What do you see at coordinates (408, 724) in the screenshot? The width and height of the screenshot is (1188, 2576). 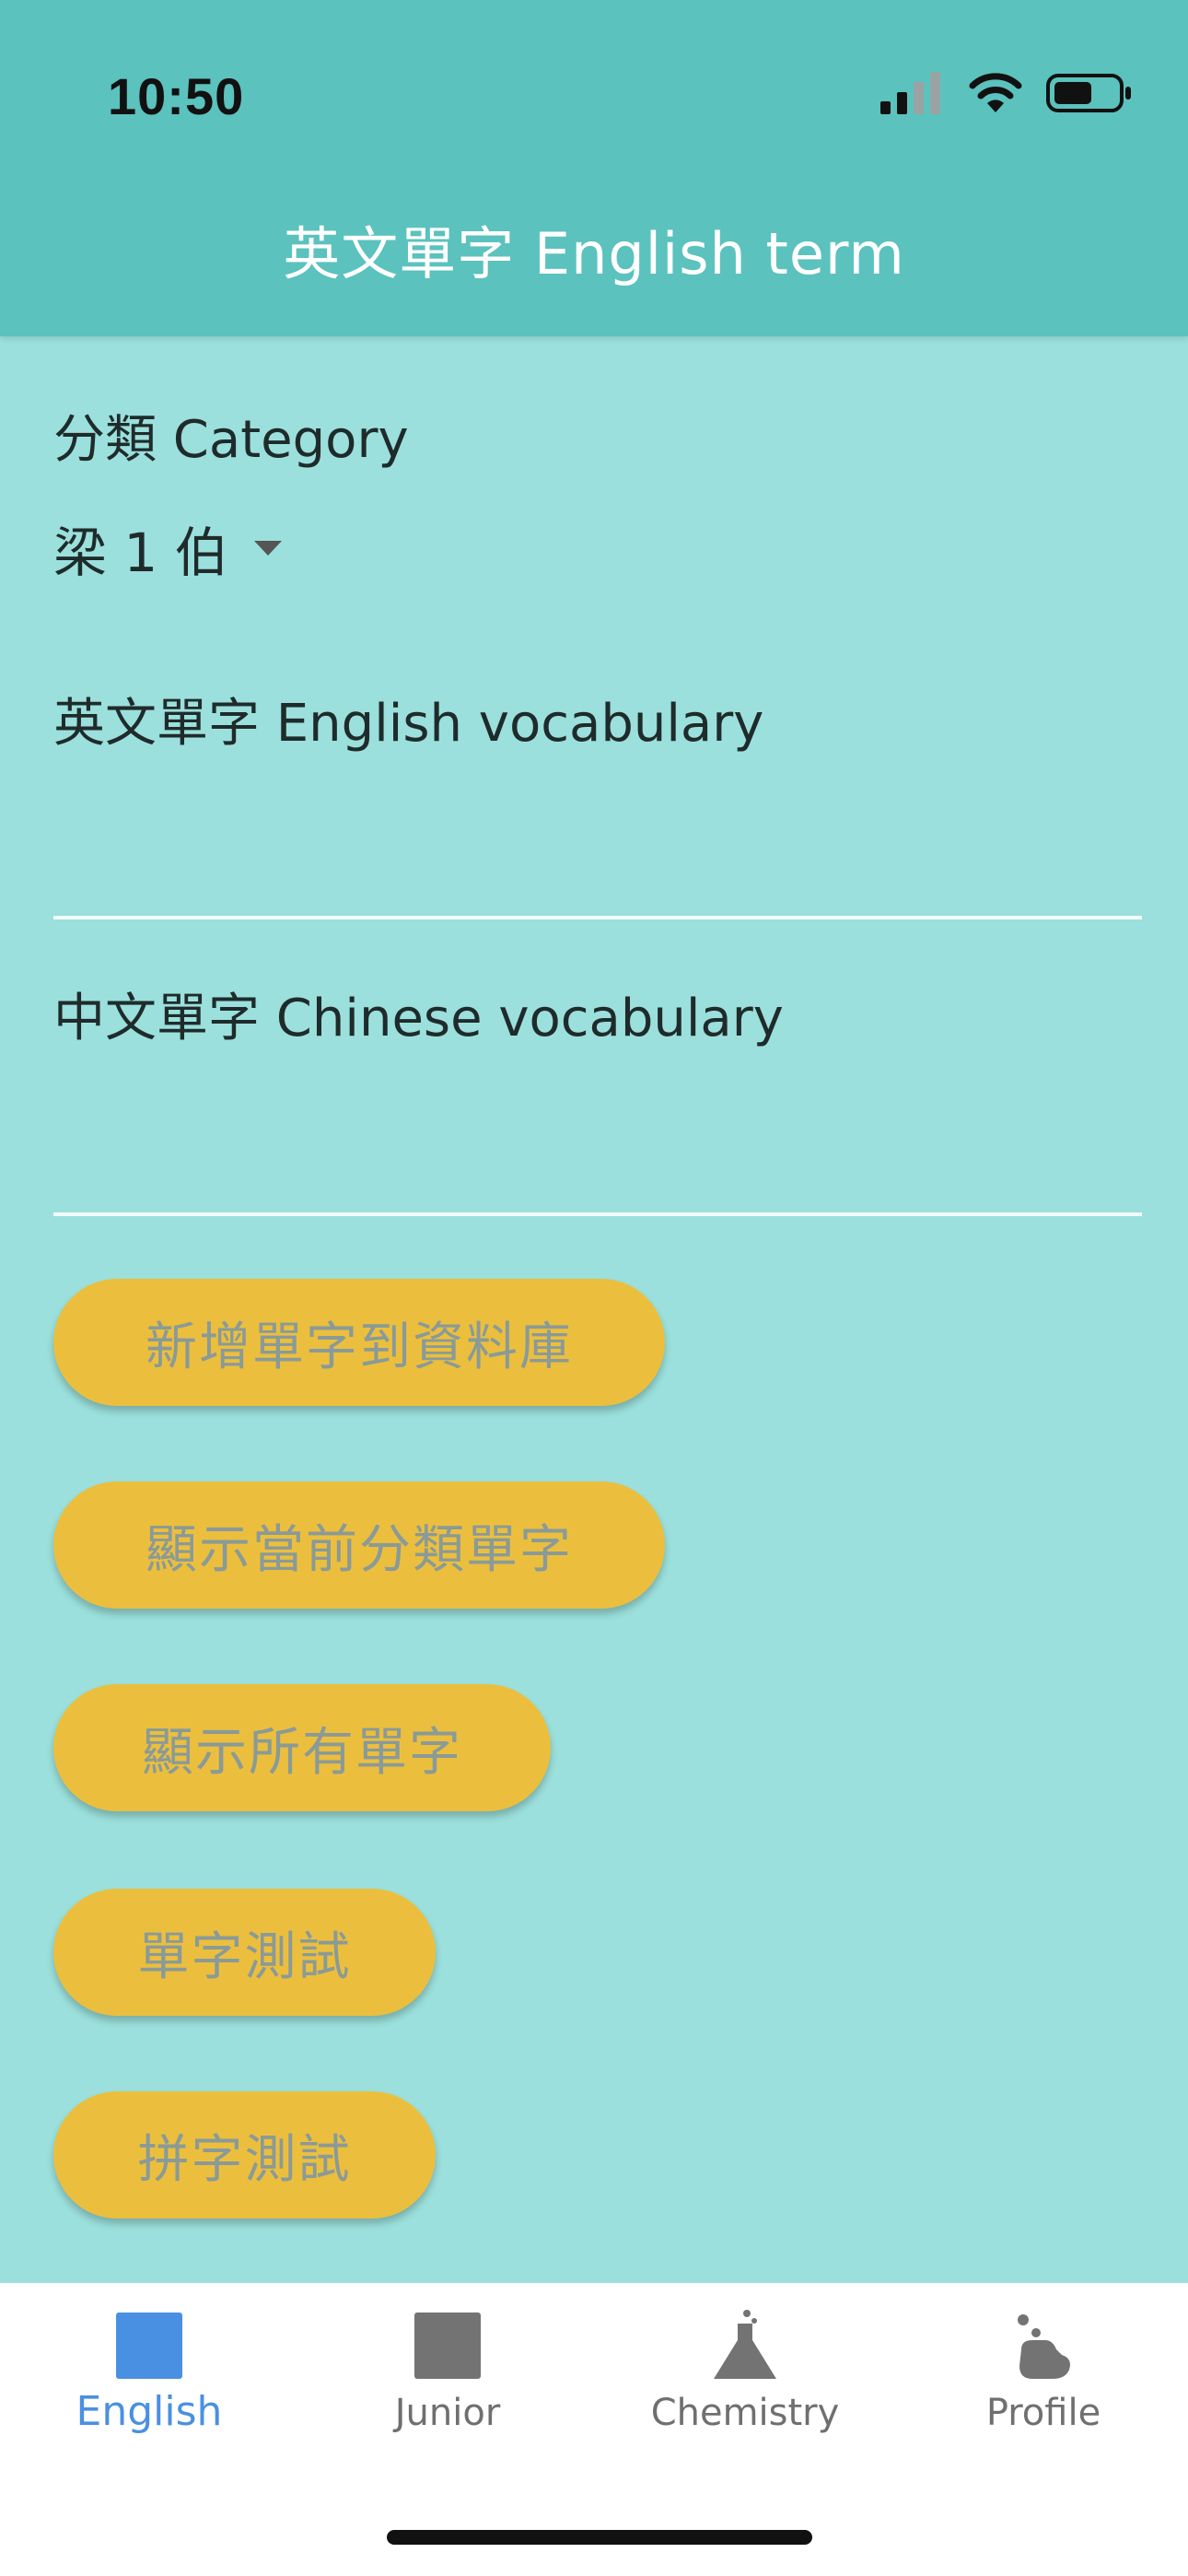 I see `english-vocabulary-label: 英文單字 English vocabulary` at bounding box center [408, 724].